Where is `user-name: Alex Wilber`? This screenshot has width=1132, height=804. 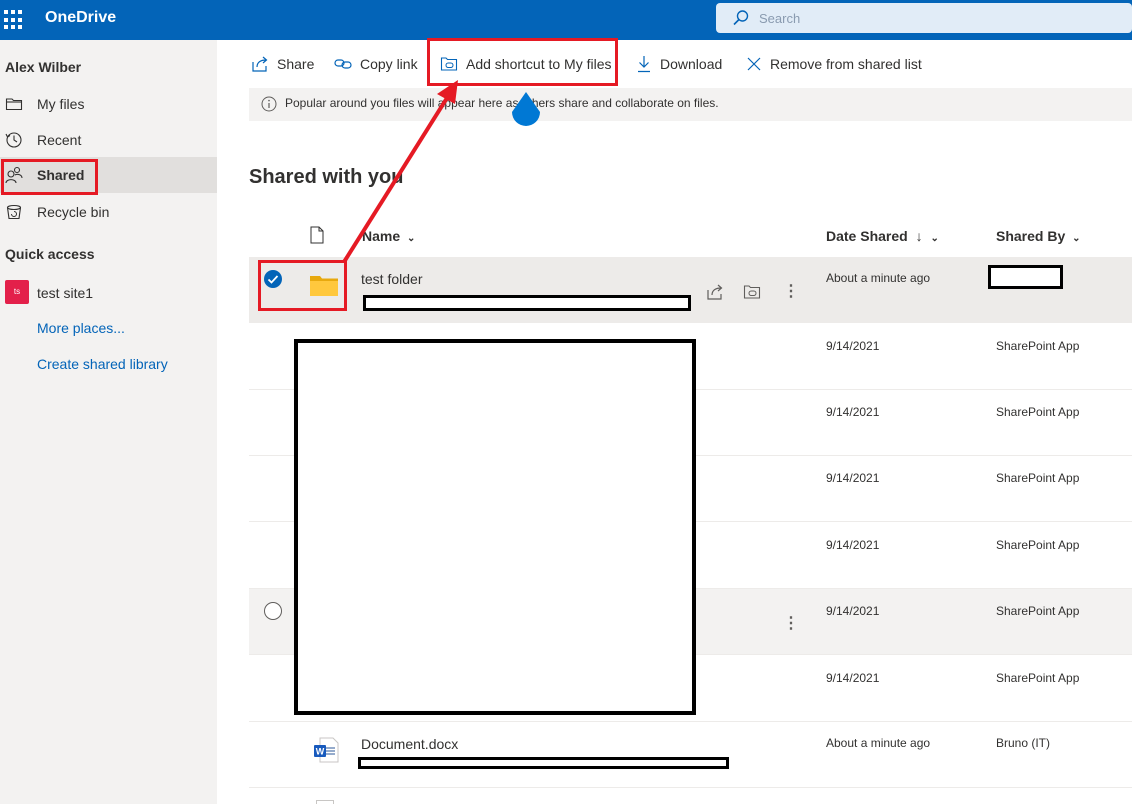
user-name: Alex Wilber is located at coordinates (43, 67).